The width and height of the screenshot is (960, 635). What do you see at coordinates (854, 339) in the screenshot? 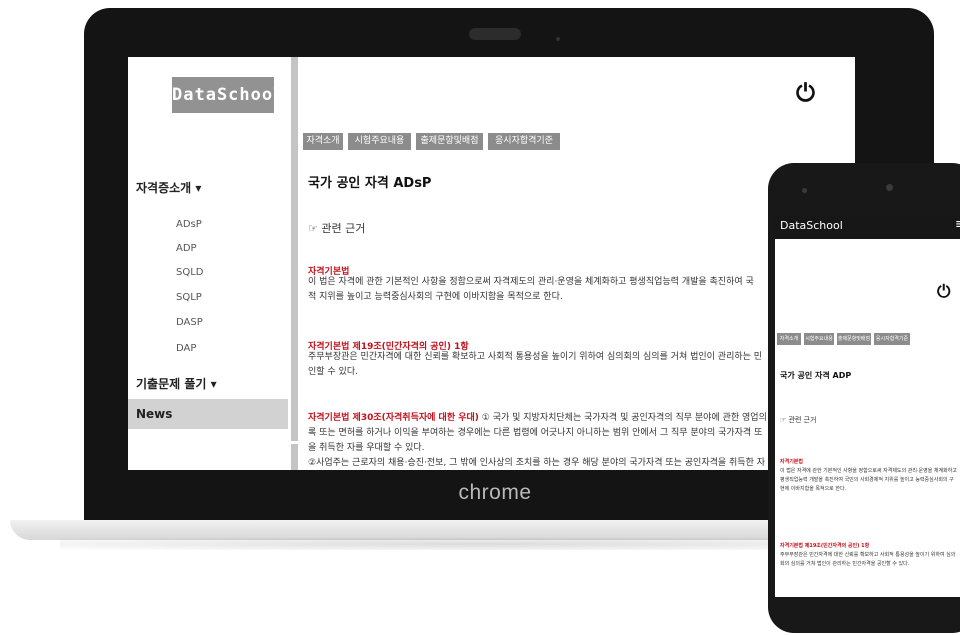
I see `phone-tab-questions-scoring: 출제문항및배점` at bounding box center [854, 339].